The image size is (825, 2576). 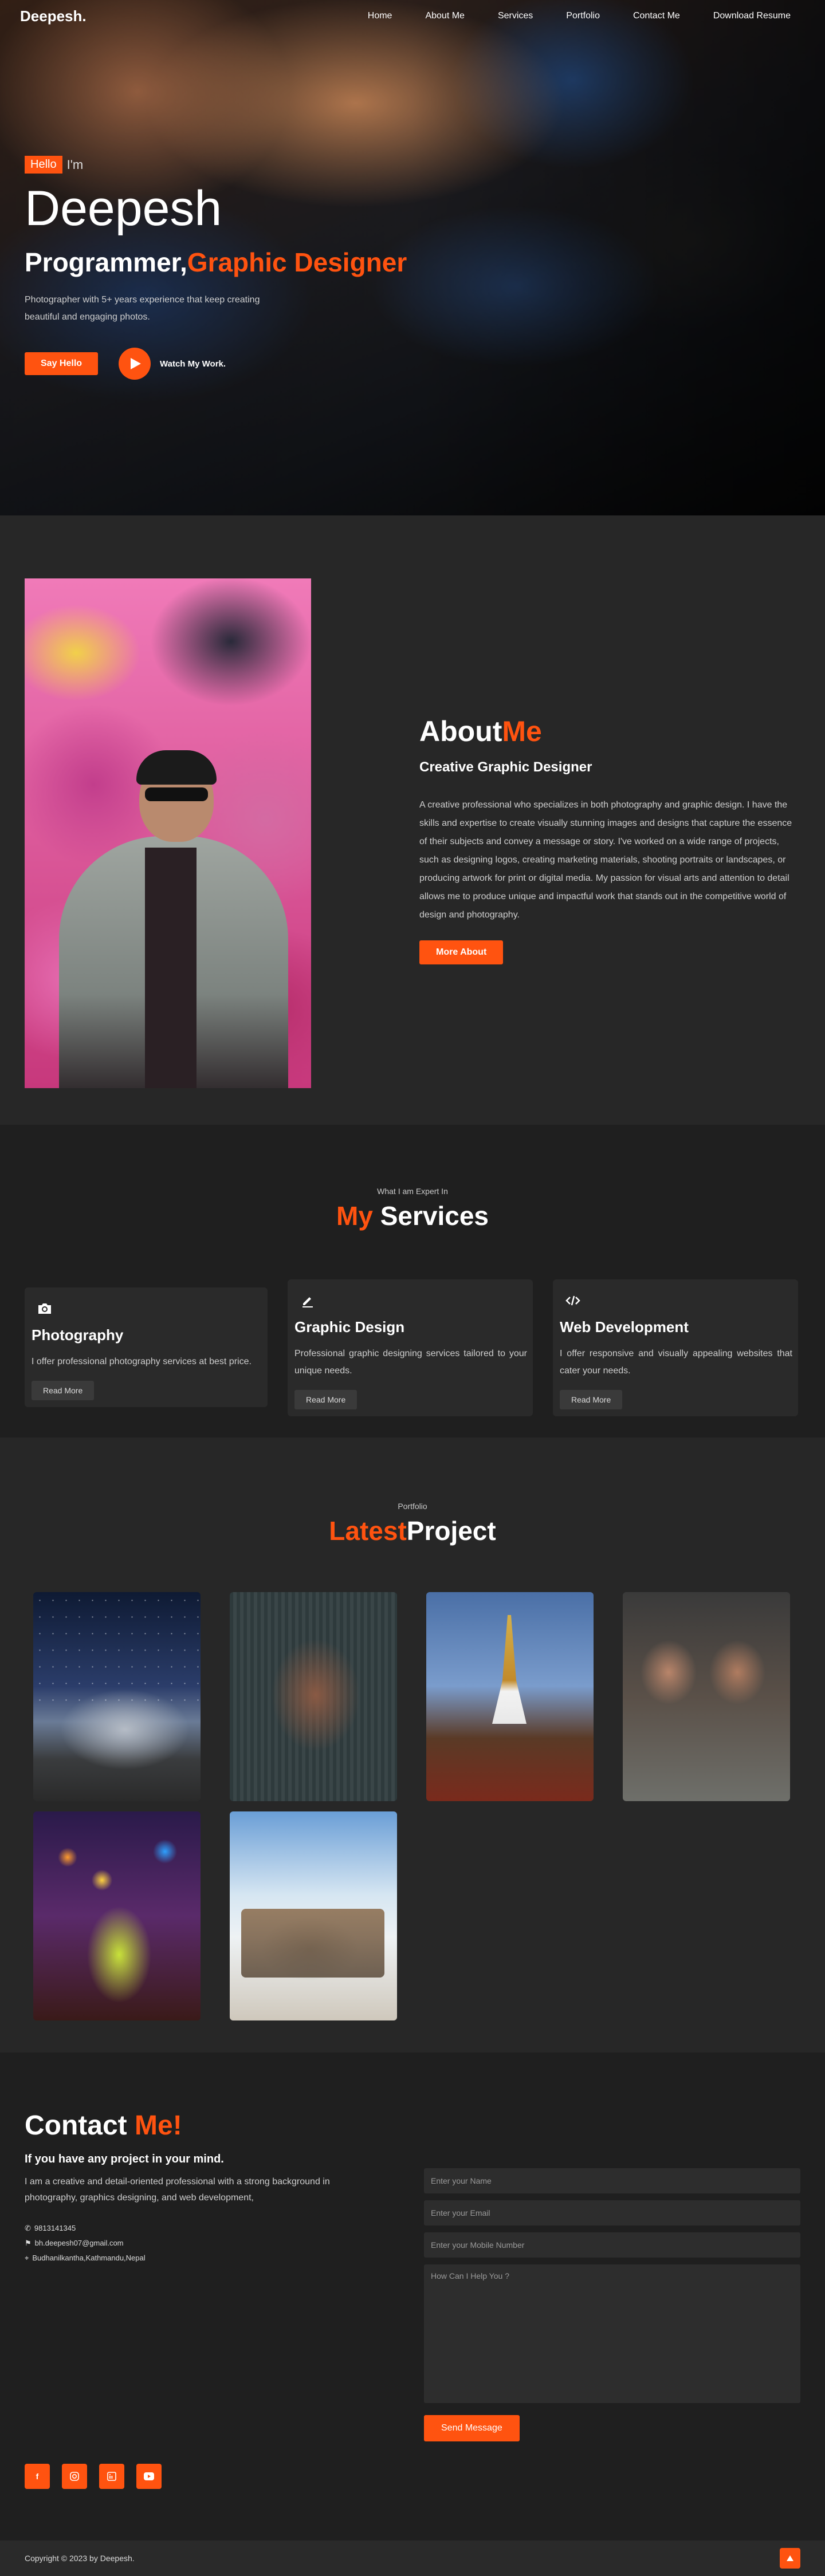 What do you see at coordinates (216, 165) in the screenshot?
I see `hello-row: Hello I'm` at bounding box center [216, 165].